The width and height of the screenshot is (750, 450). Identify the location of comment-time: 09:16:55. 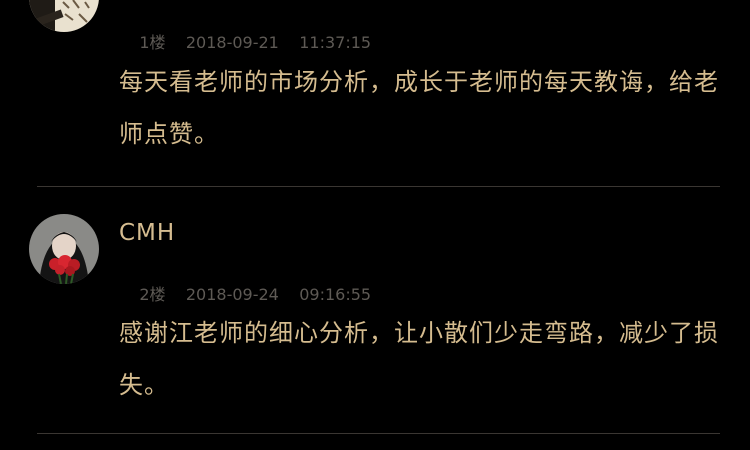
(335, 294).